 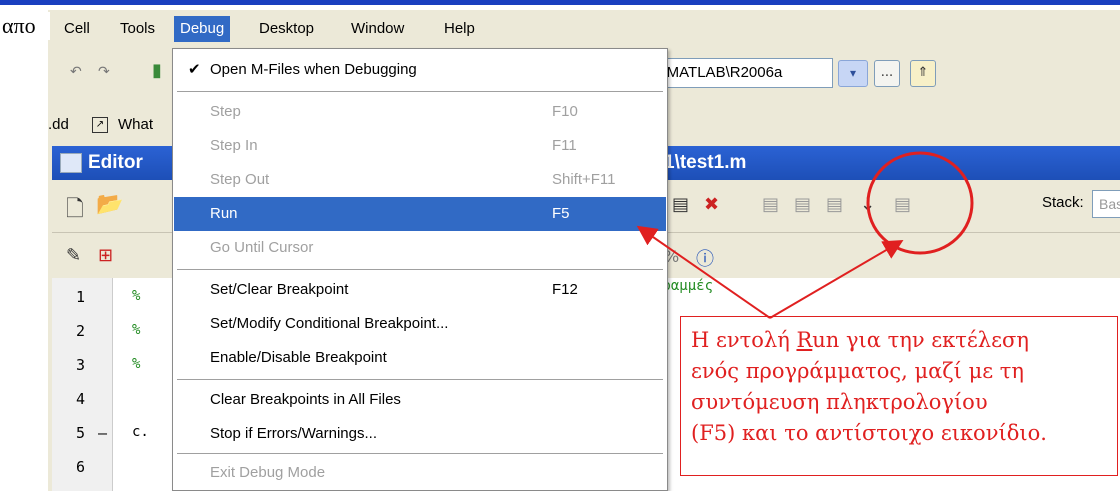 What do you see at coordinates (77, 29) in the screenshot?
I see `menu-cell: Cell` at bounding box center [77, 29].